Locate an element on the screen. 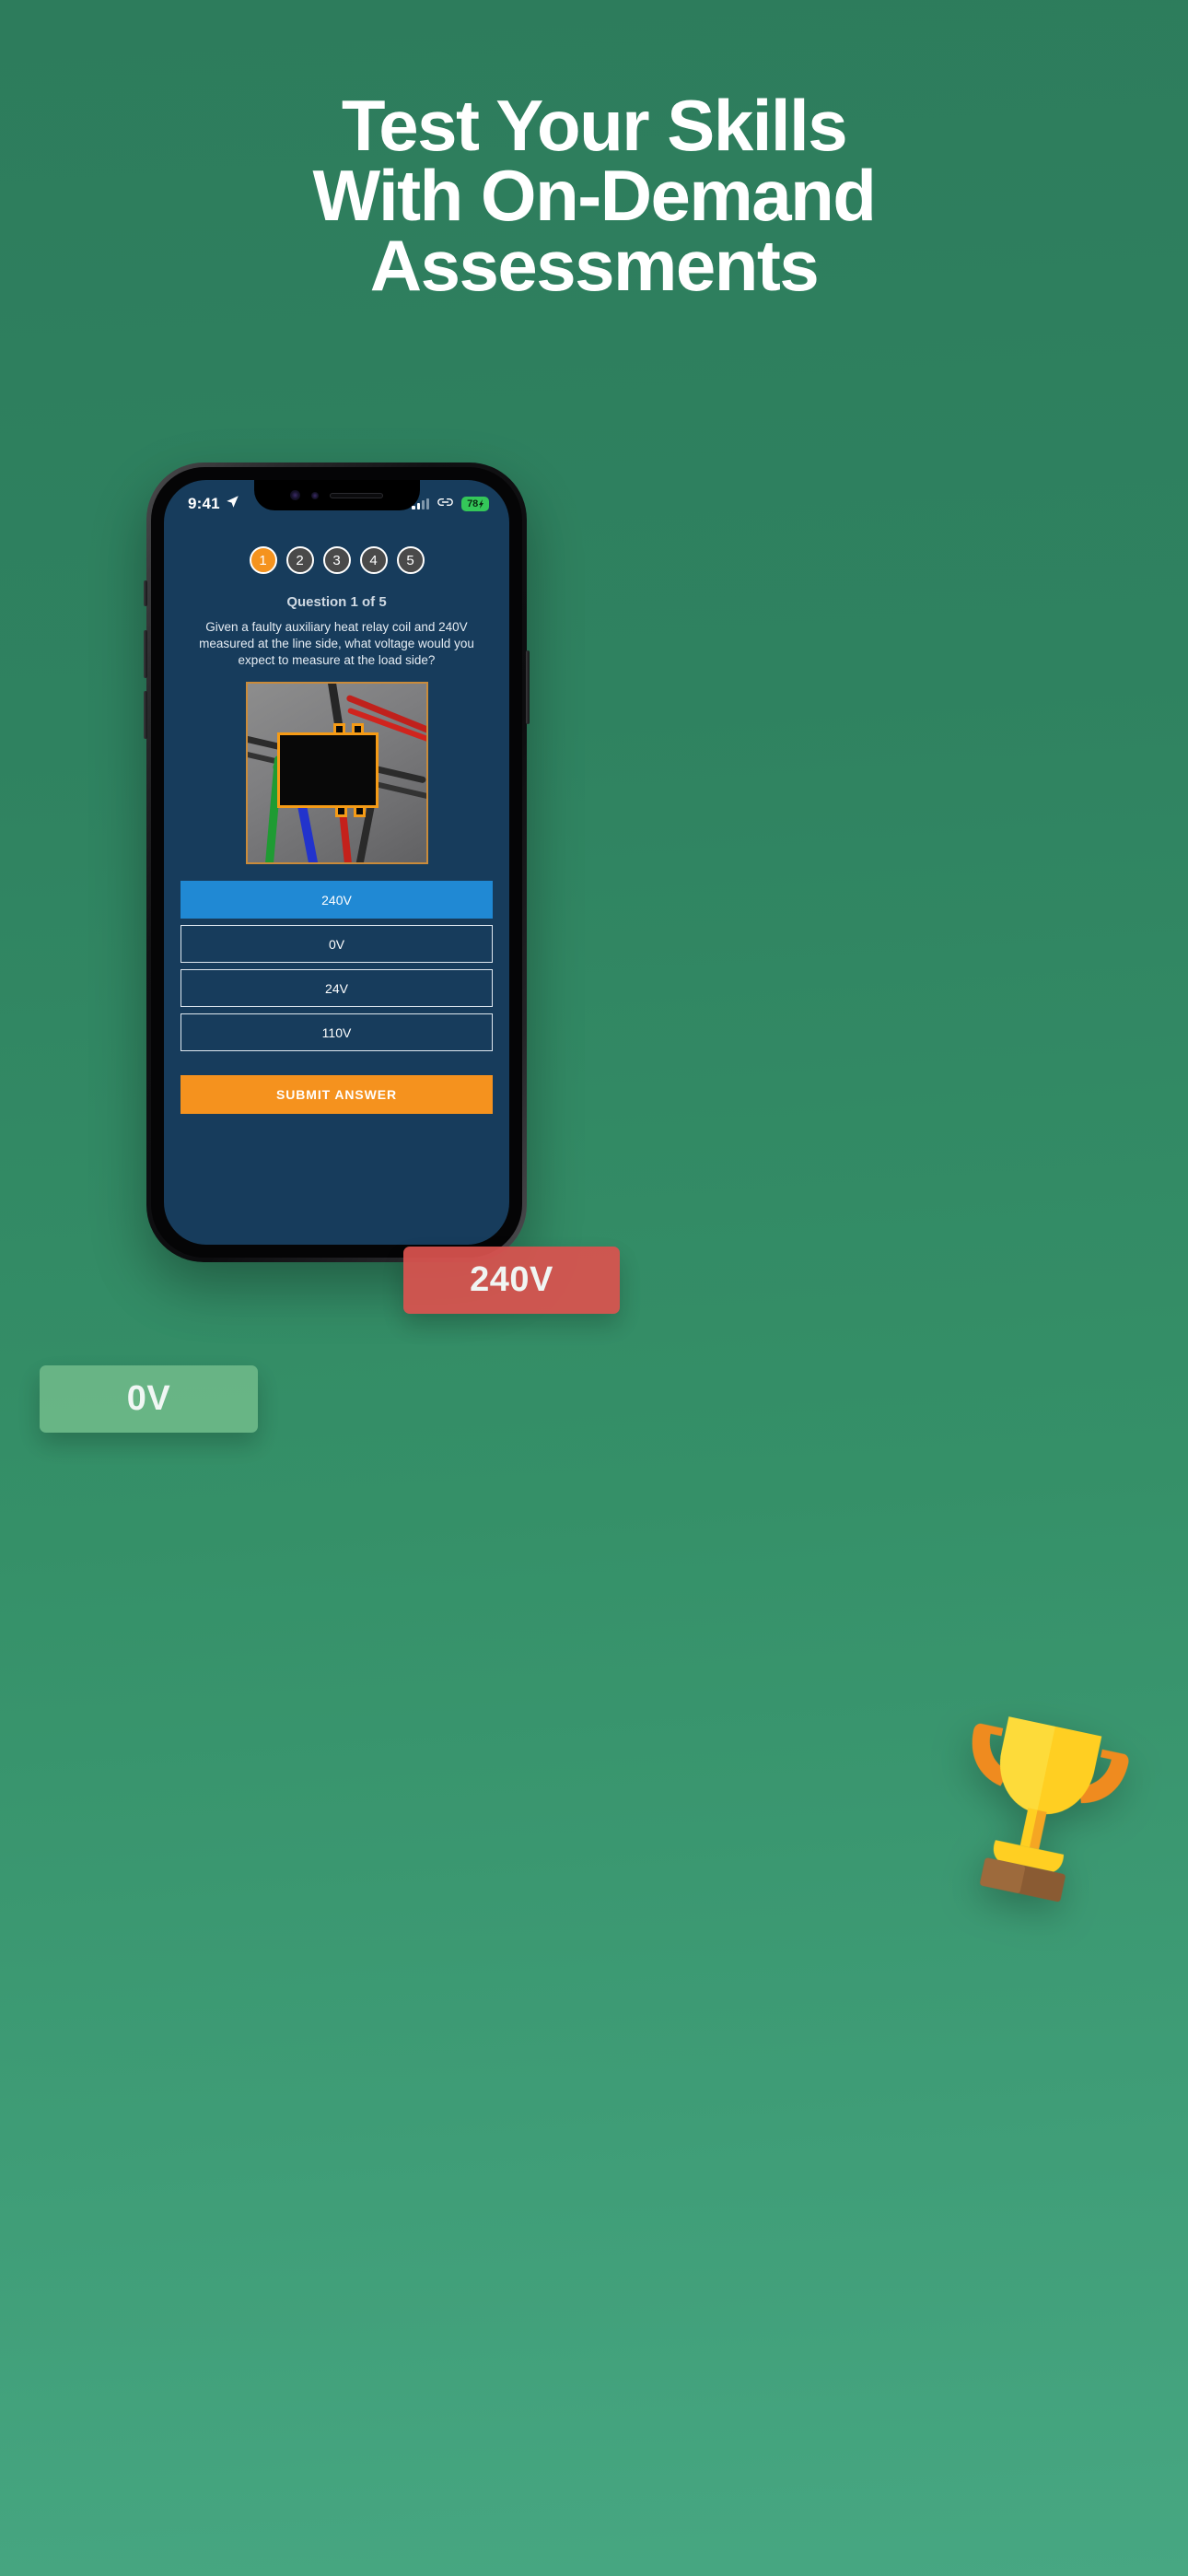 This screenshot has height=2576, width=1188. step-indicator-1: 1 is located at coordinates (263, 560).